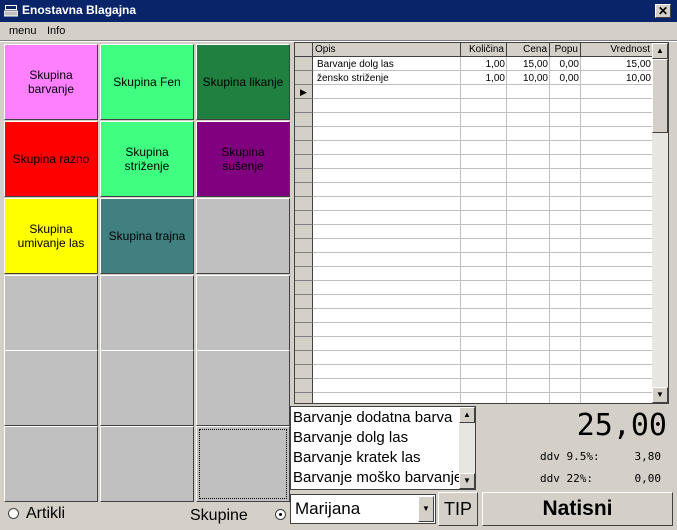  I want to click on artikli-radio, so click(13, 513).